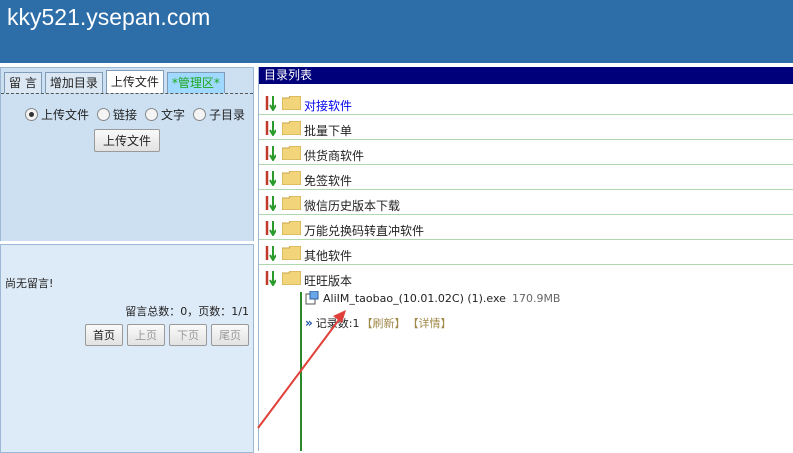 This screenshot has width=793, height=453. What do you see at coordinates (301, 371) in the screenshot?
I see `tree-line` at bounding box center [301, 371].